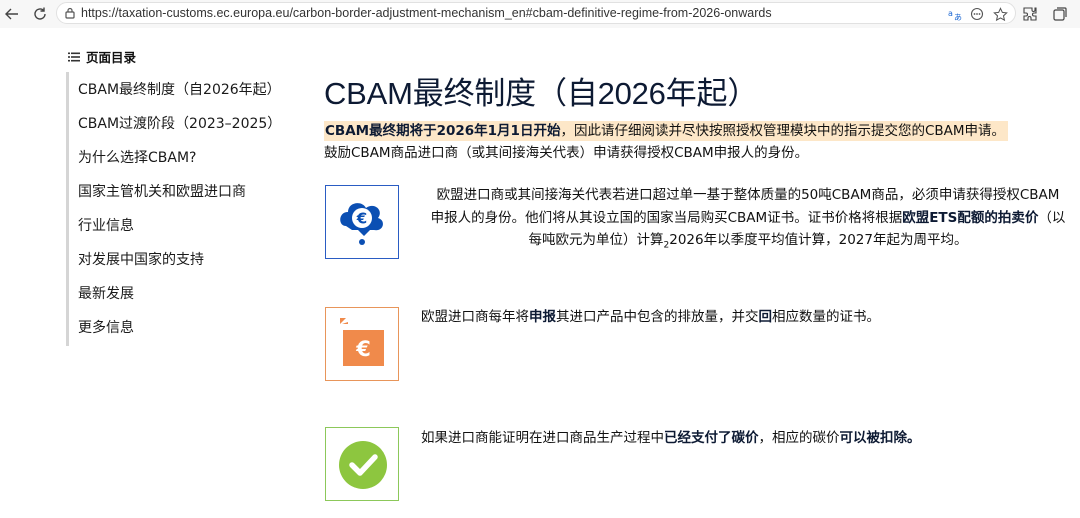 Image resolution: width=1080 pixels, height=518 pixels. What do you see at coordinates (880, 438) in the screenshot?
I see `card3-bold2: 可以被扣除。` at bounding box center [880, 438].